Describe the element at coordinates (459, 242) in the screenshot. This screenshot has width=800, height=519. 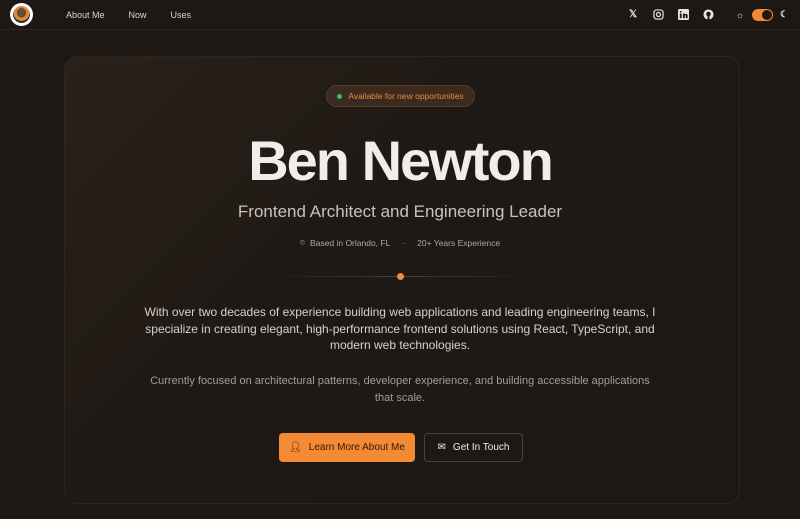
I see `experience: 20+ Years Experience` at that location.